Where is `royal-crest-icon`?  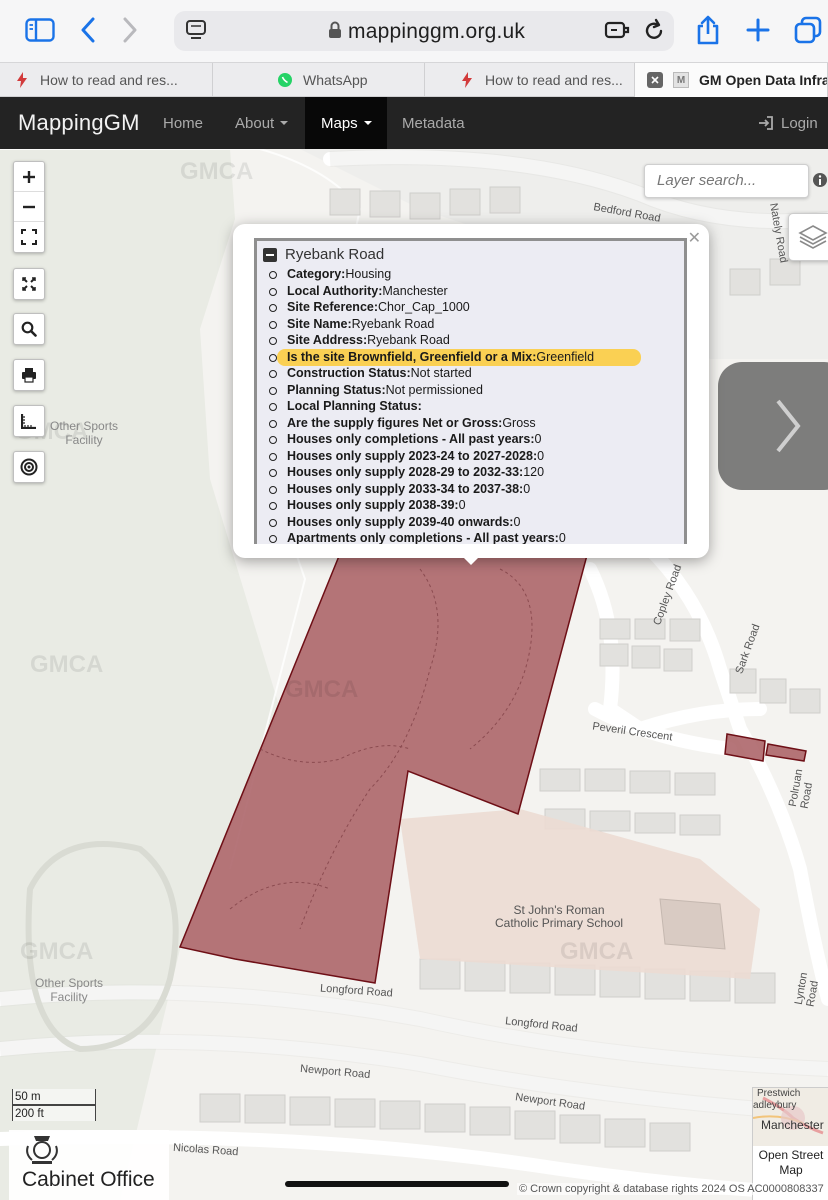 royal-crest-icon is located at coordinates (42, 1150).